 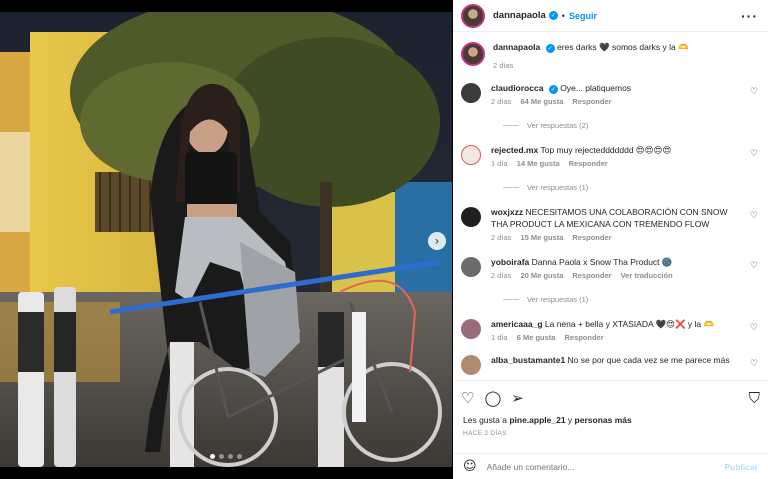 I want to click on comment-likes: 64 Me gusta, so click(x=541, y=101).